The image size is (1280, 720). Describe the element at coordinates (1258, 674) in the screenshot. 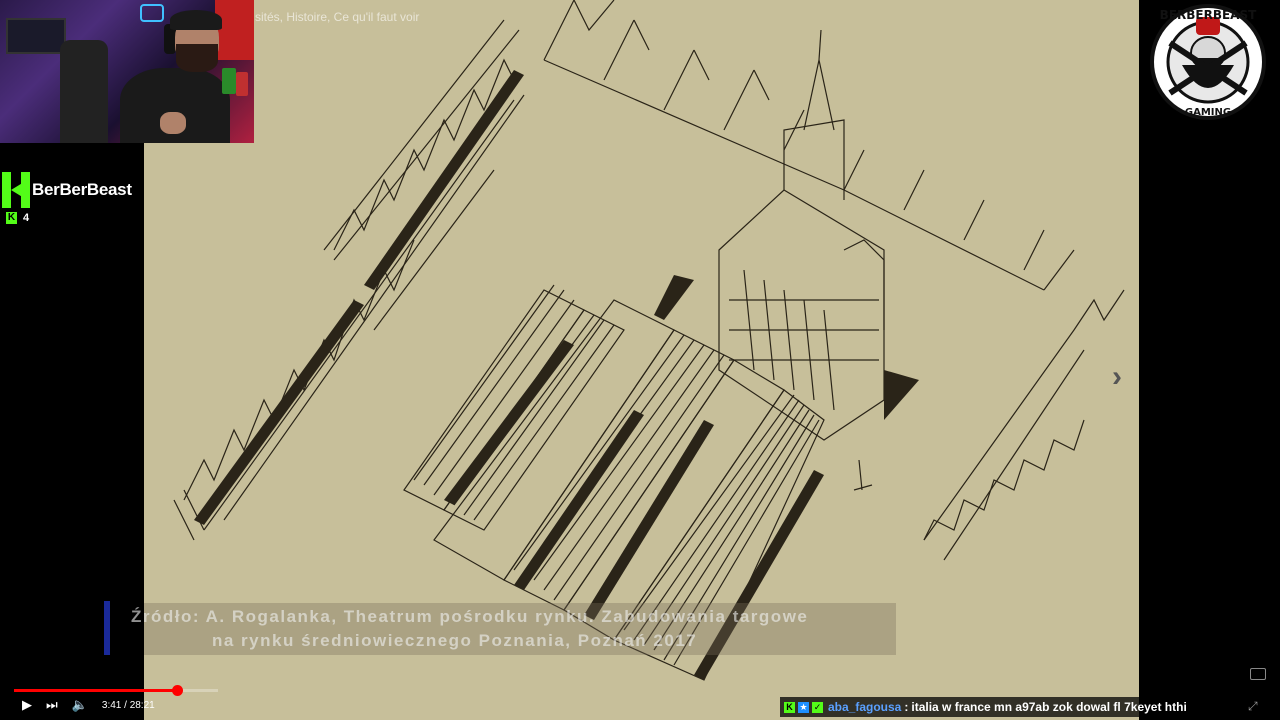

I see `miniplayer-icon` at that location.